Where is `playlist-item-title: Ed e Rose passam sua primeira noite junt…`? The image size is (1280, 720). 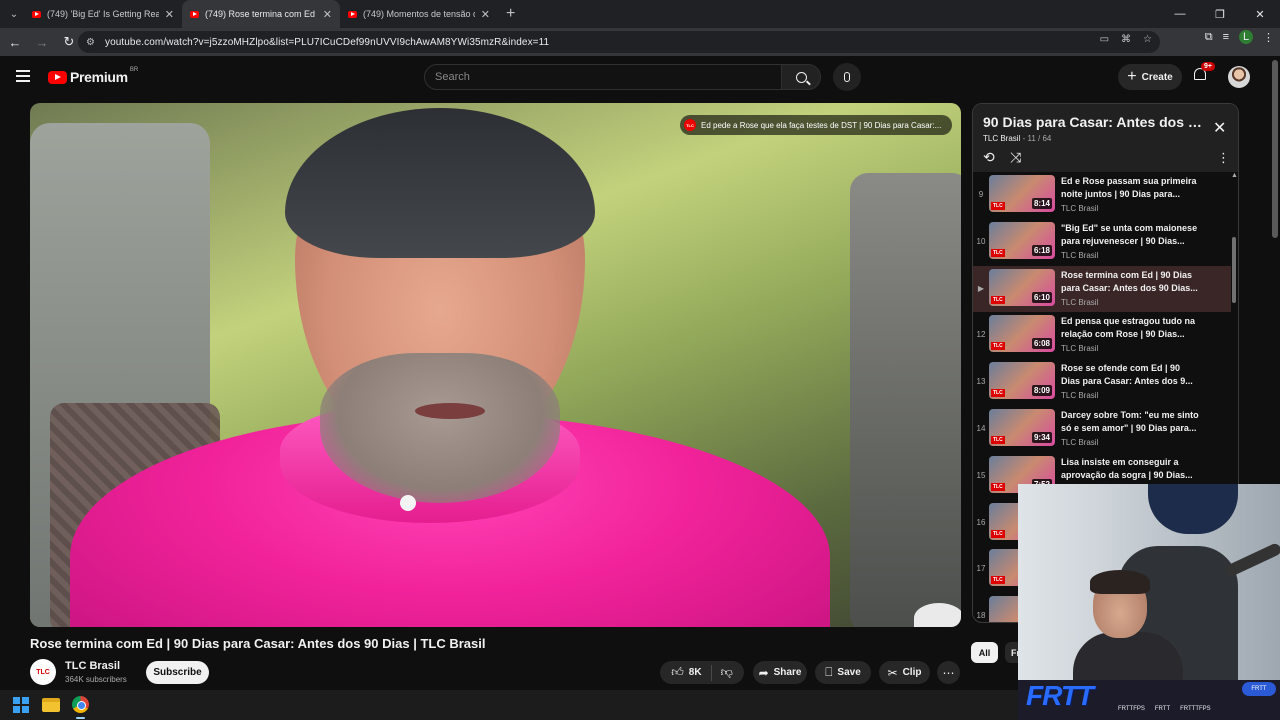 playlist-item-title: Ed e Rose passam sua primeira noite junt… is located at coordinates (1129, 187).